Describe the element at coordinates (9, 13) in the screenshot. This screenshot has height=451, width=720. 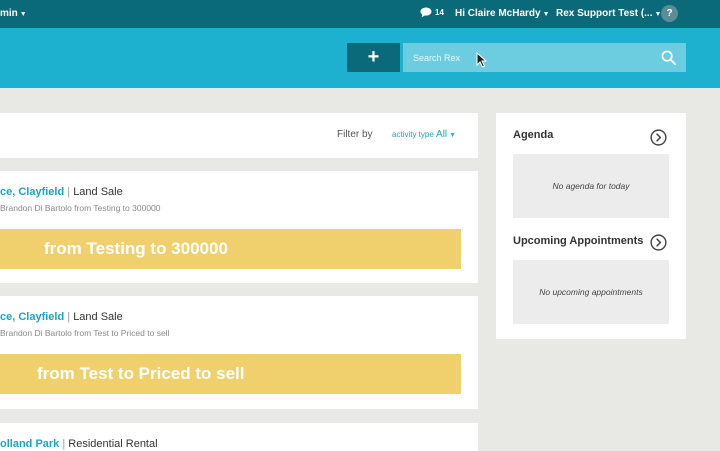
I see `admin-menu-label: min` at that location.